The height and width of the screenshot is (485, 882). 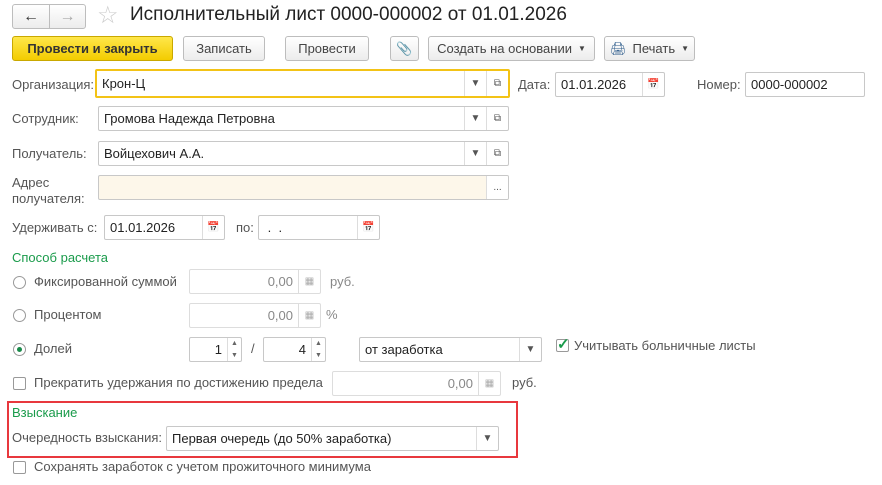 I want to click on create-based-on-button: Создать на основании ▼, so click(x=511, y=48).